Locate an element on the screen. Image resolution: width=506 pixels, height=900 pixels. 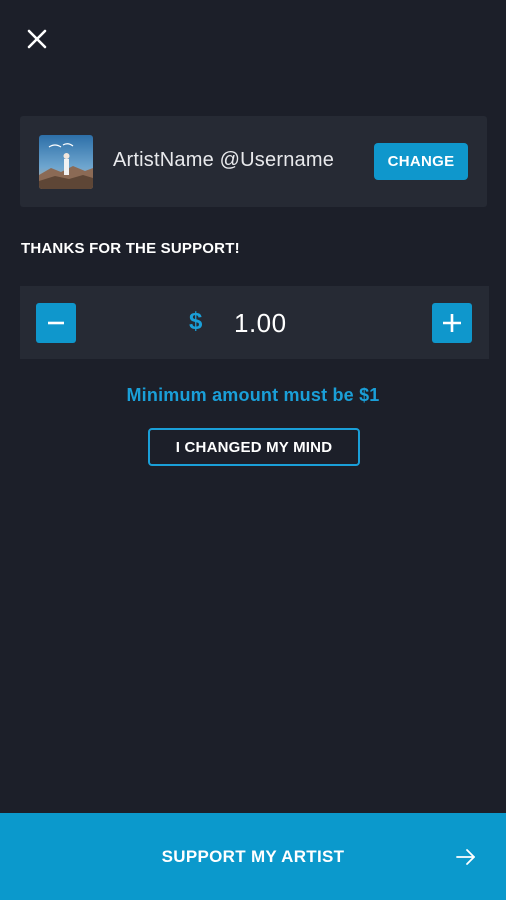
plus-icon is located at coordinates (452, 323).